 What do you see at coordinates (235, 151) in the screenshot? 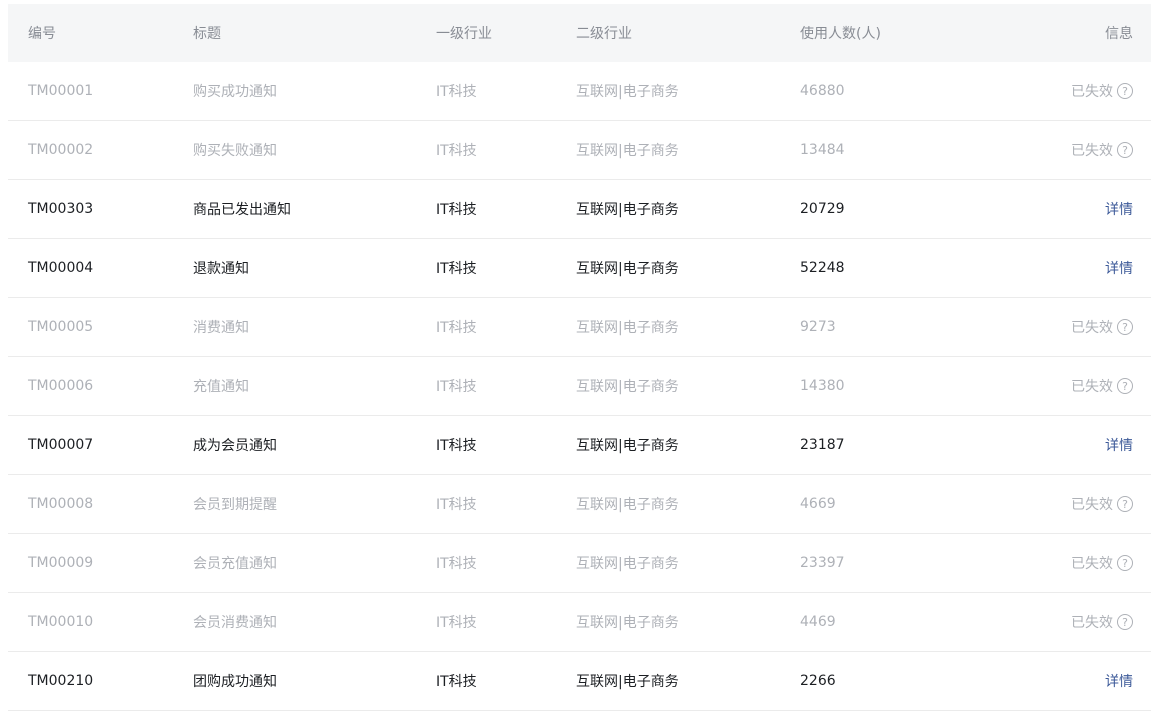
I see `cell-title: 购买失败通知` at bounding box center [235, 151].